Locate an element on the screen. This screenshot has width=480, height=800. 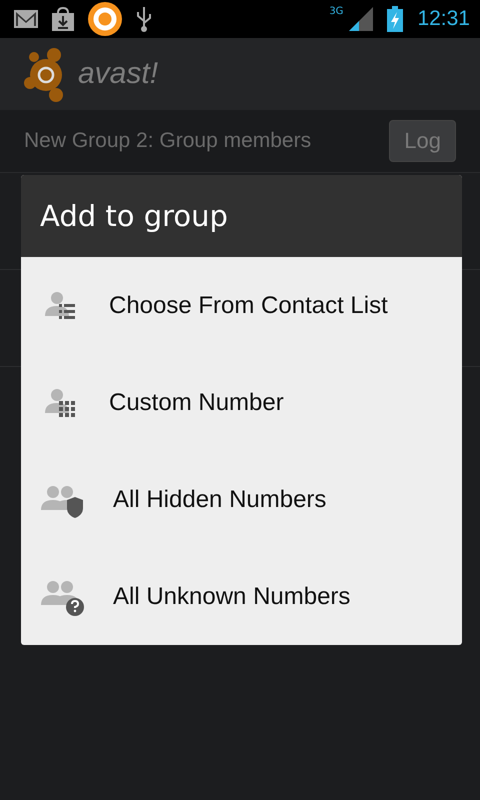
download-bag-icon is located at coordinates (63, 19).